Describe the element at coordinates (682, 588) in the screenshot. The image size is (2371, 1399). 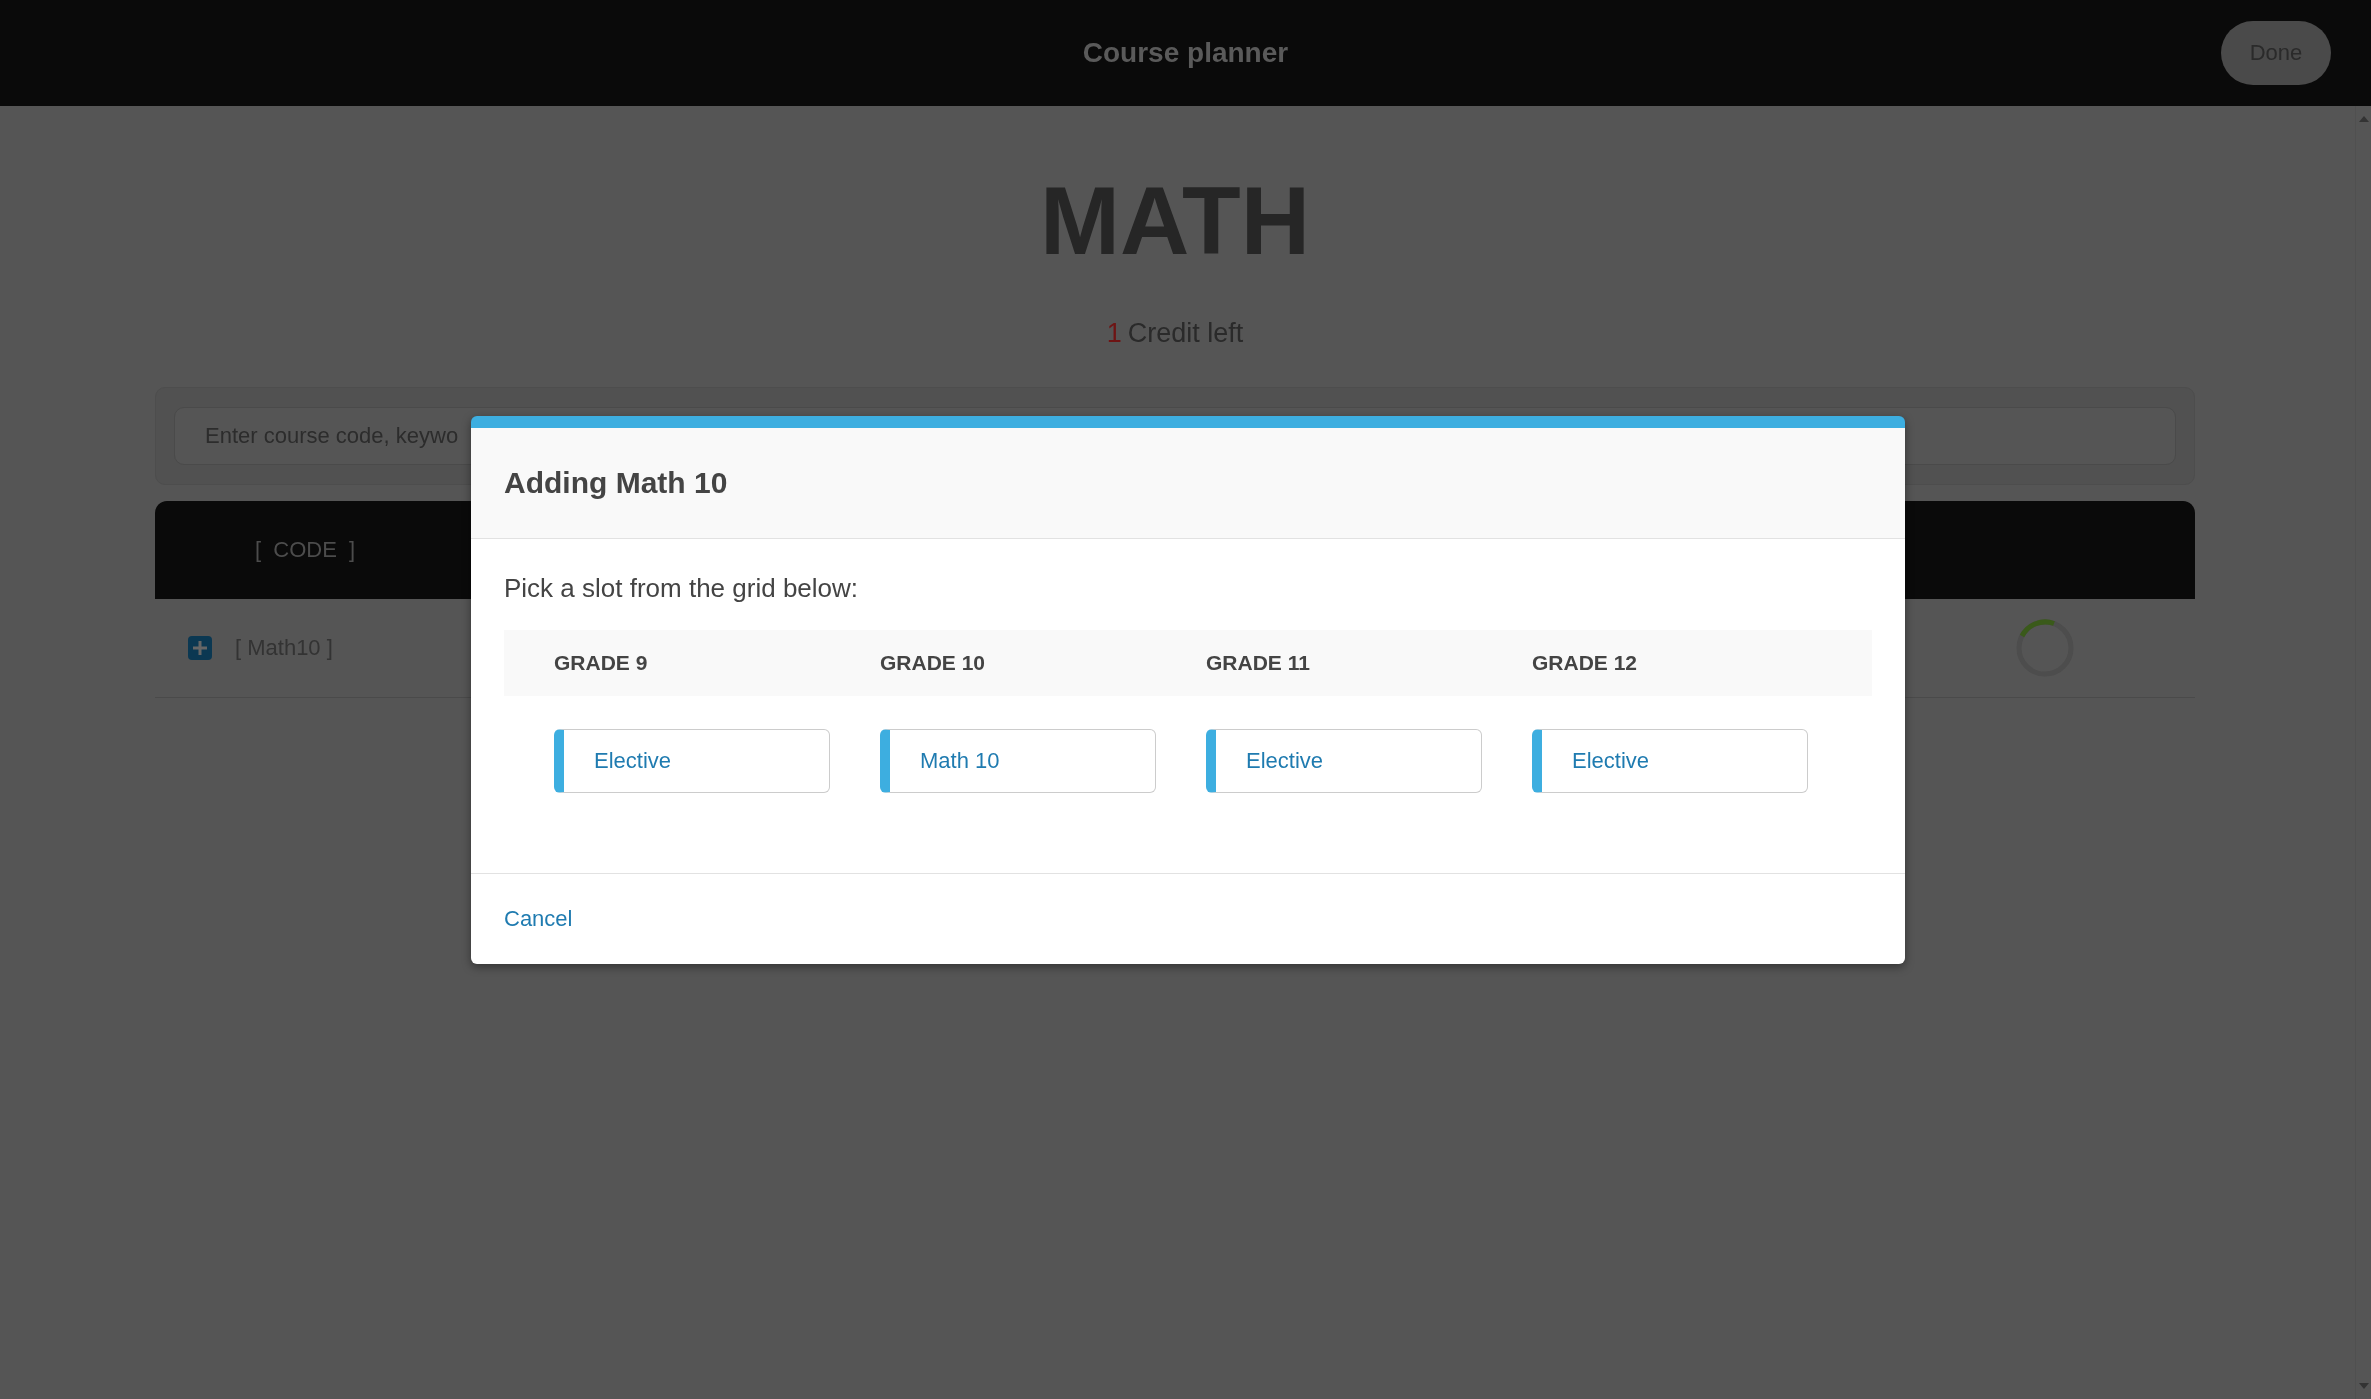
I see `dialog-prompt: Pick a slot from the grid below:` at that location.